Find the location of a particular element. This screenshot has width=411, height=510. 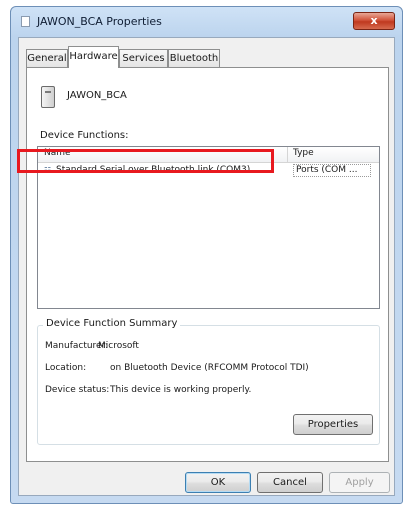

tab-bluetooth: Bluetooth is located at coordinates (194, 58).